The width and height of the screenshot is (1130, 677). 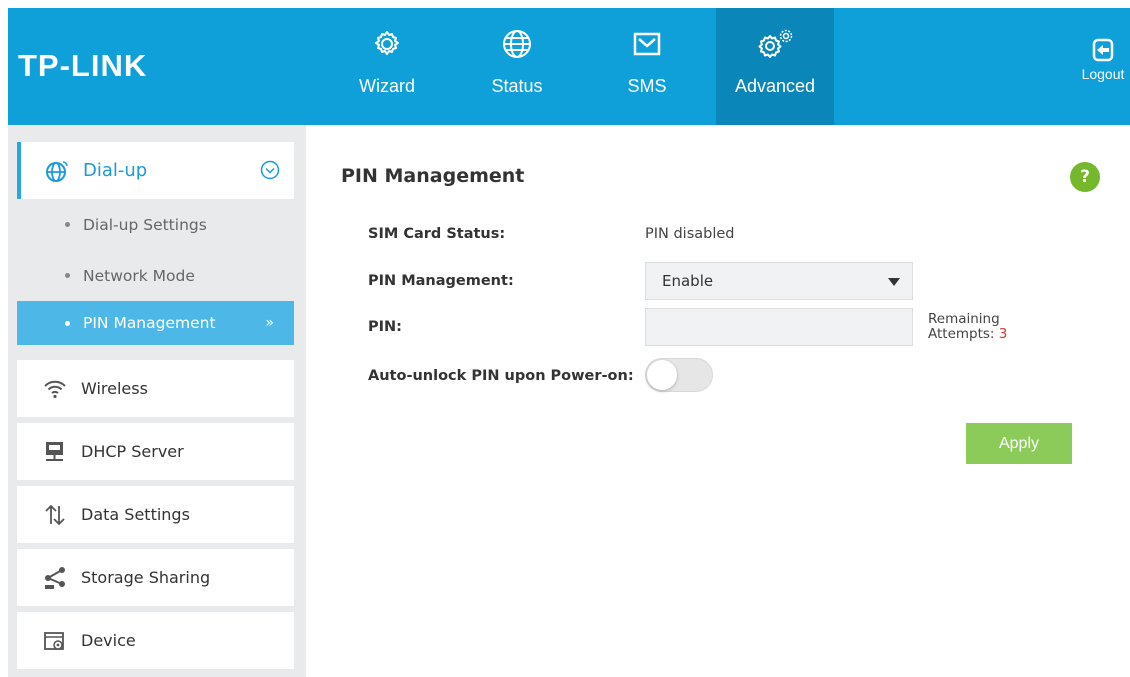 What do you see at coordinates (662, 375) in the screenshot?
I see `toggle-knob` at bounding box center [662, 375].